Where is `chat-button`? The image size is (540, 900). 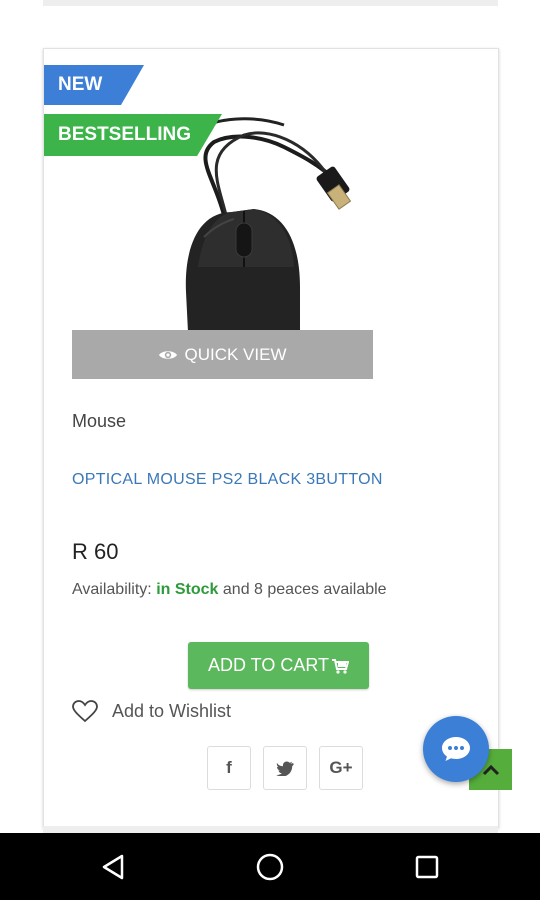 chat-button is located at coordinates (456, 749).